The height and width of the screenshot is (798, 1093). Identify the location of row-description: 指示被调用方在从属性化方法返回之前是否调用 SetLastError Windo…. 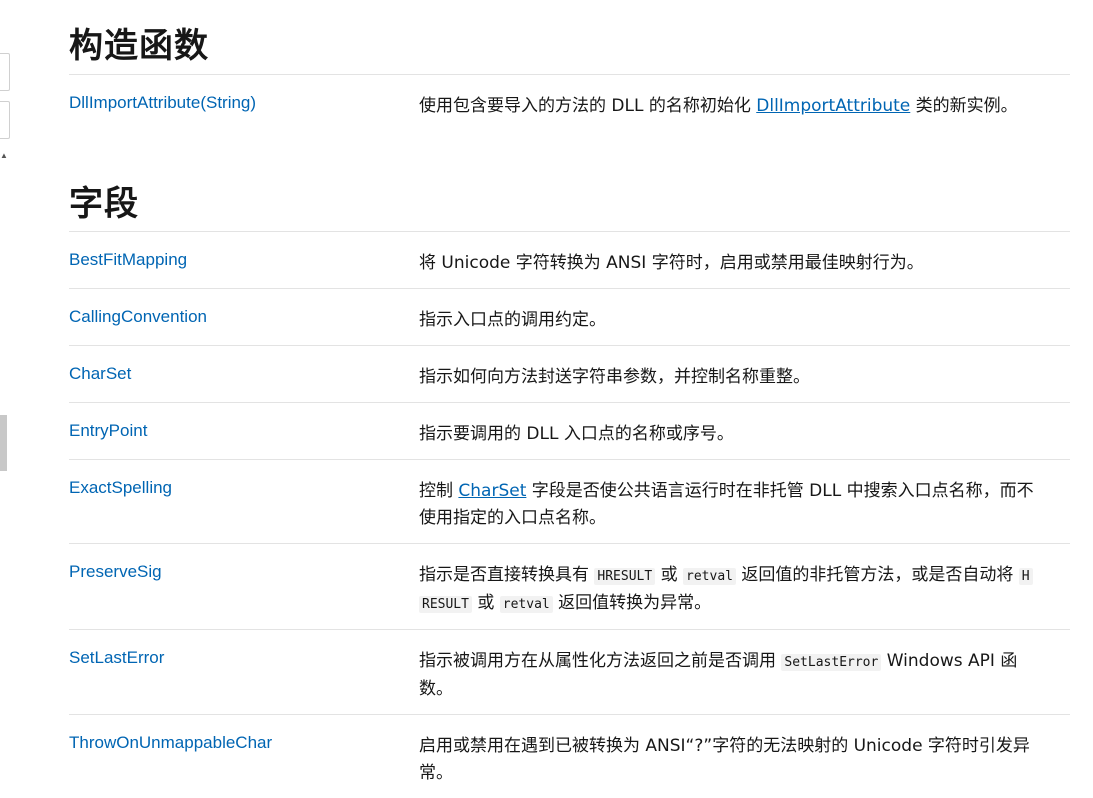
(744, 672).